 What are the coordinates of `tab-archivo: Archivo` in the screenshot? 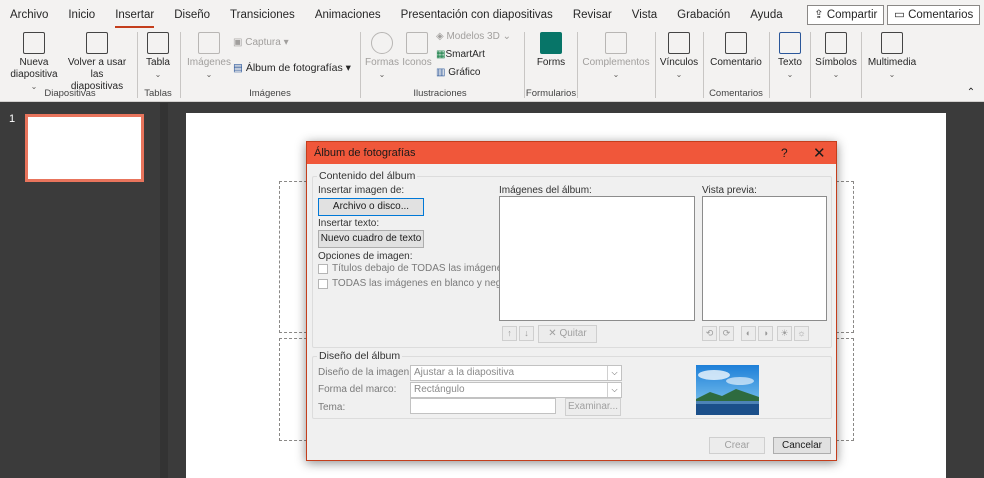 It's located at (29, 15).